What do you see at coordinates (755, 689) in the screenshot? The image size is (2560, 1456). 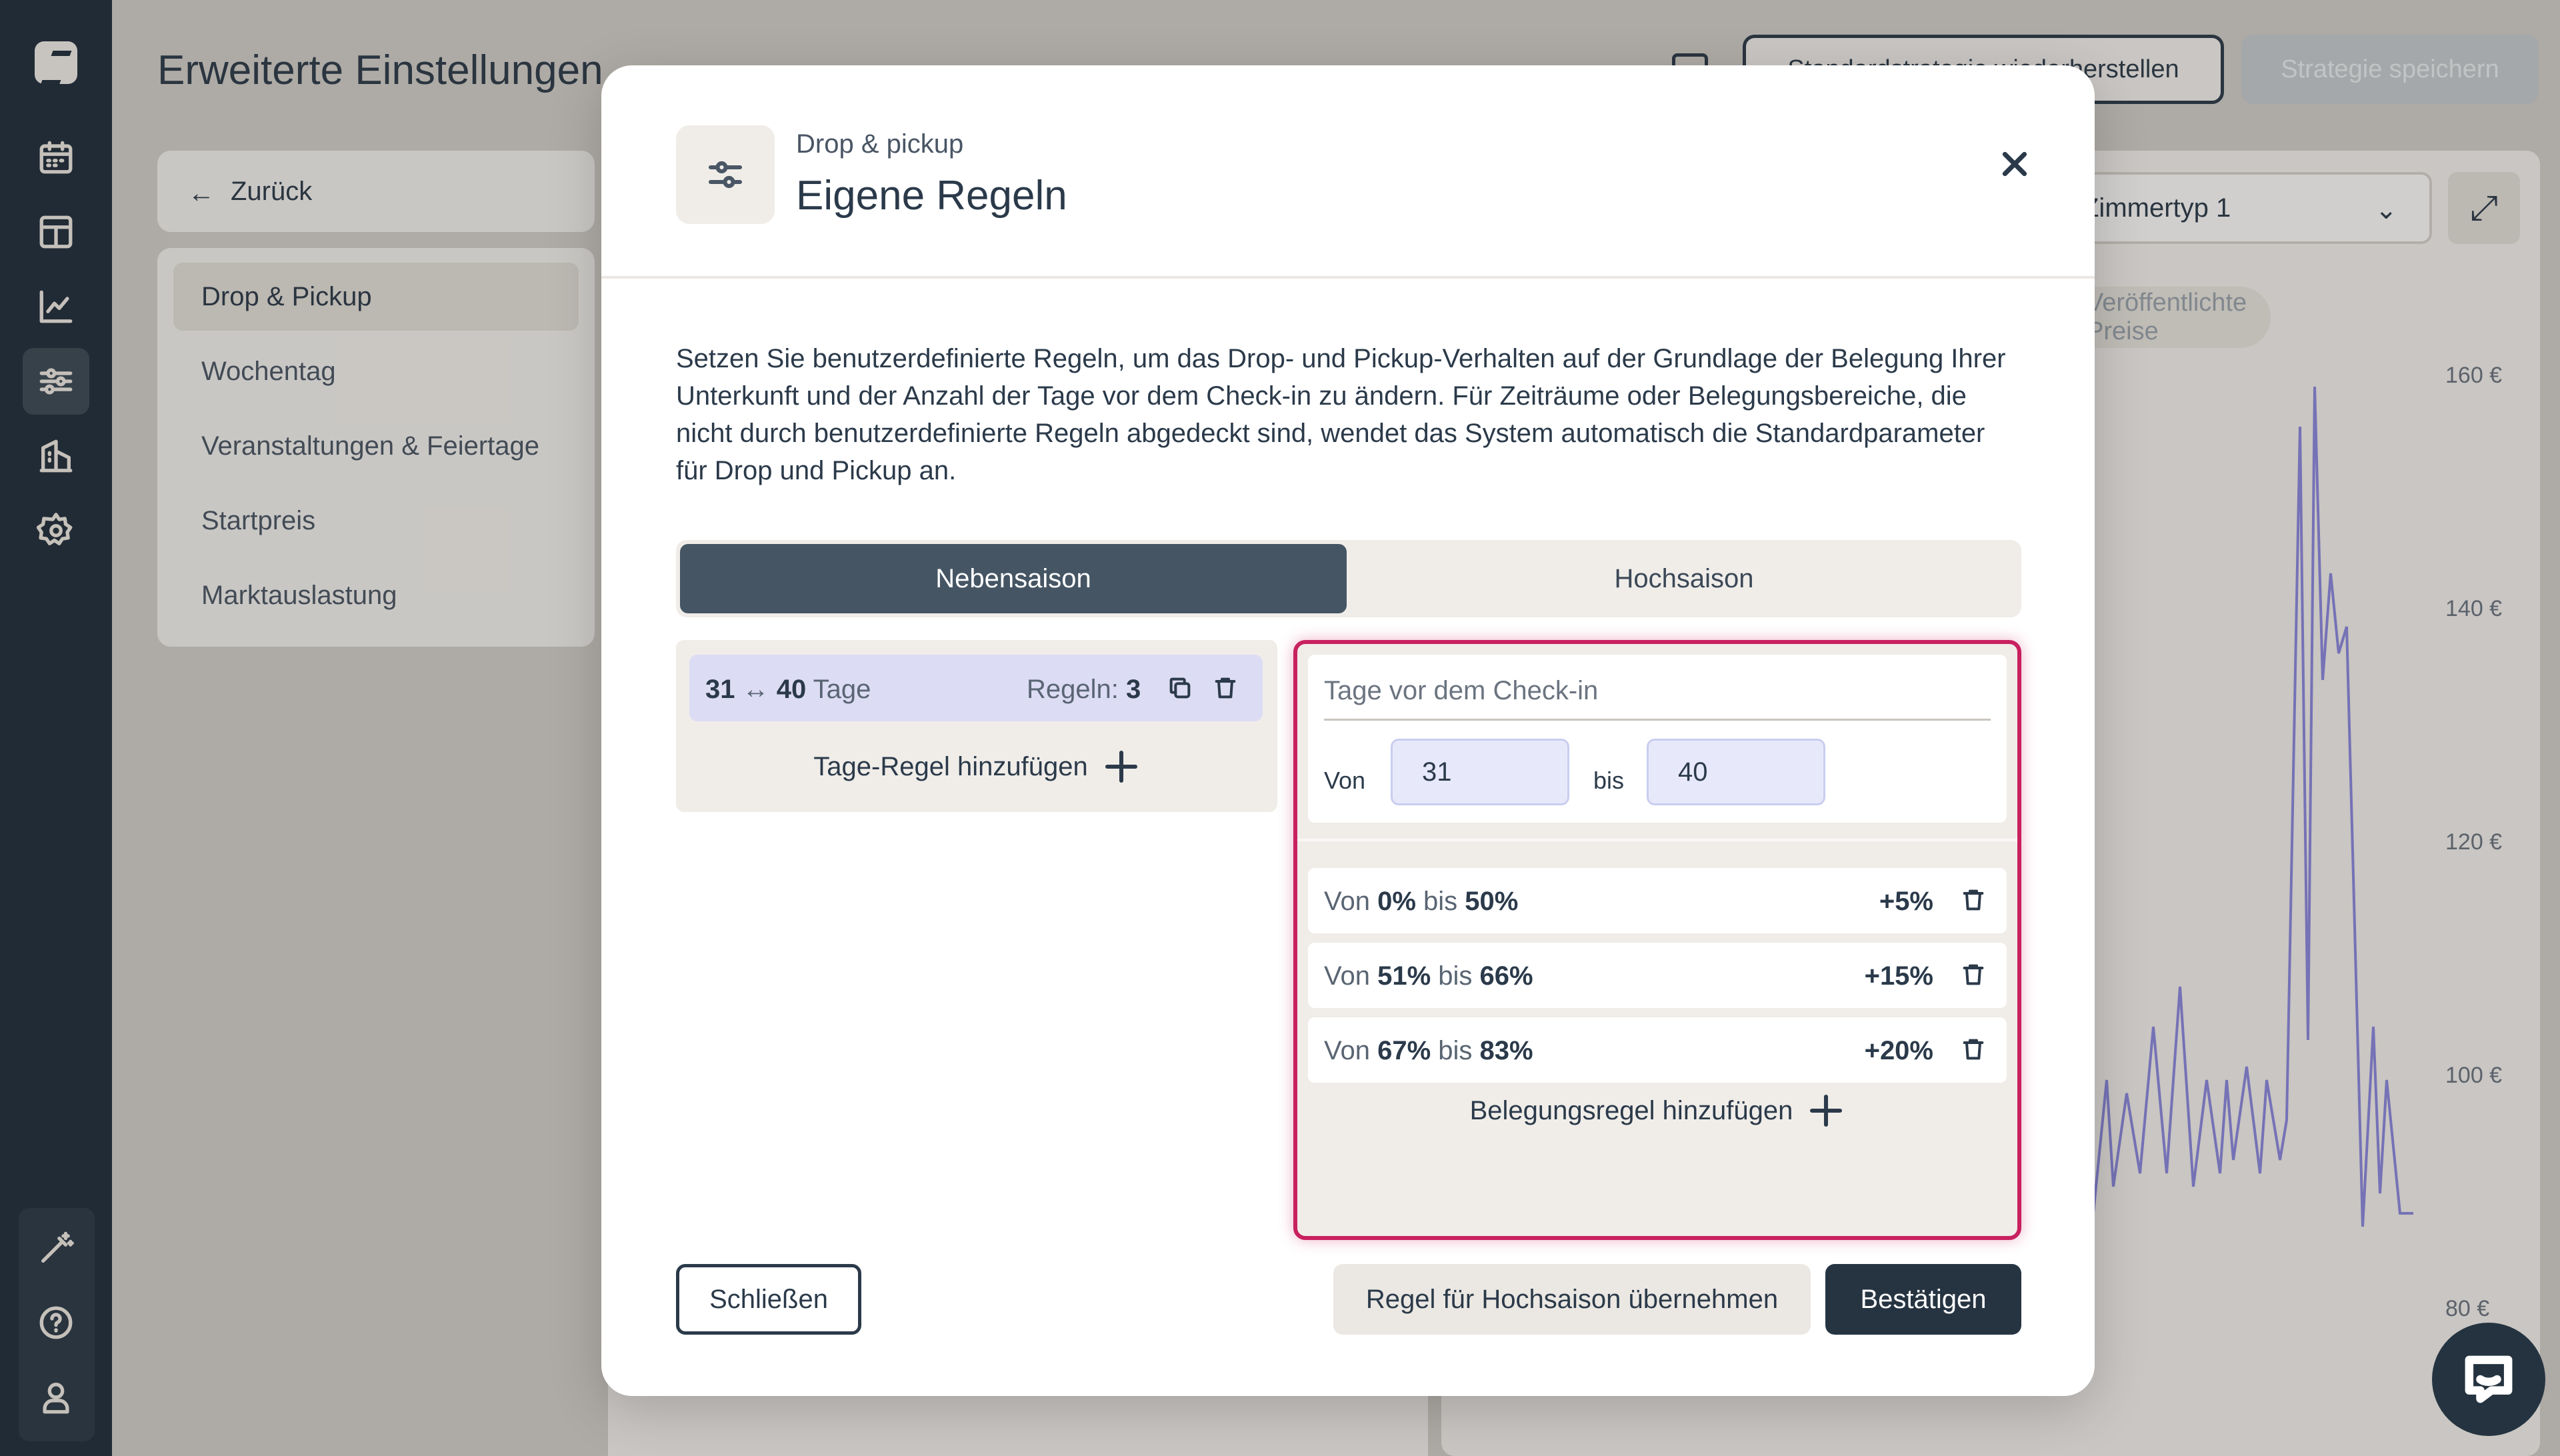 I see `range-arrow: ↔` at bounding box center [755, 689].